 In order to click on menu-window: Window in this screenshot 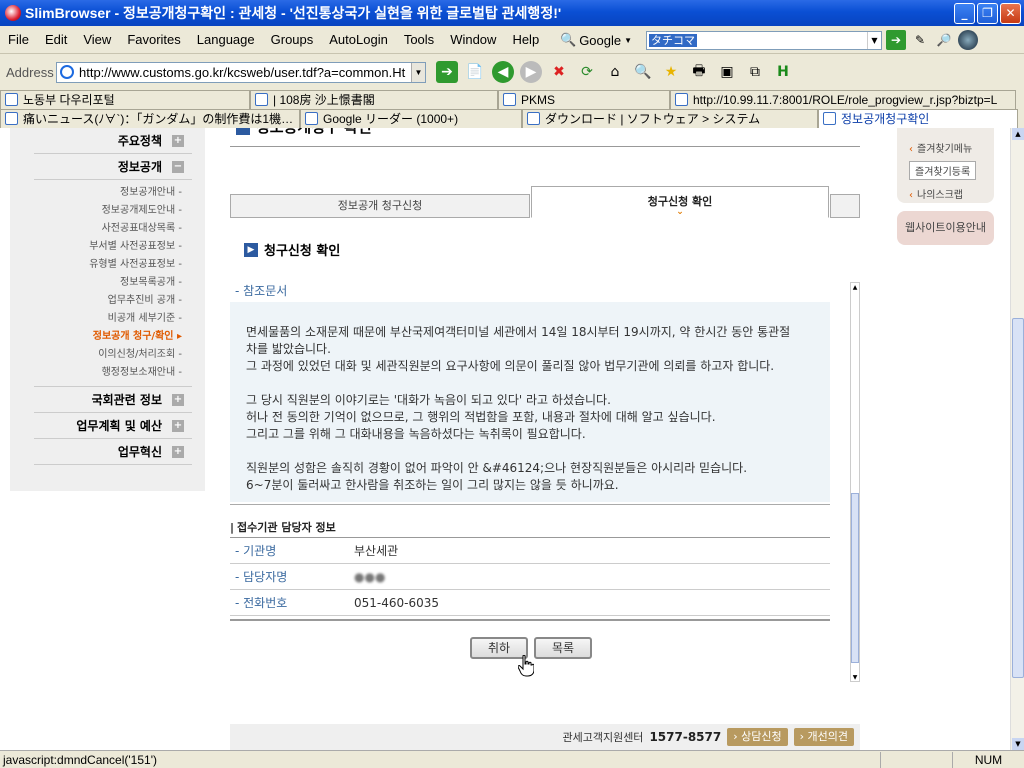, I will do `click(473, 39)`.